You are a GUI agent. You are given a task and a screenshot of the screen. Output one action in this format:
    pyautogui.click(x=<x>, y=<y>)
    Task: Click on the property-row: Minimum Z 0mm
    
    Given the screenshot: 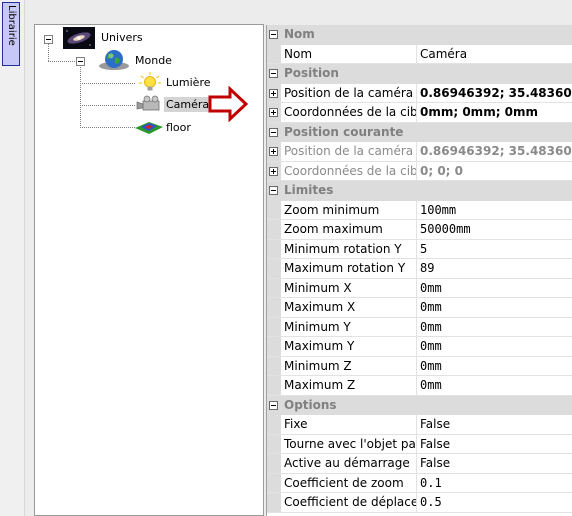 What is the action you would take?
    pyautogui.click(x=419, y=366)
    